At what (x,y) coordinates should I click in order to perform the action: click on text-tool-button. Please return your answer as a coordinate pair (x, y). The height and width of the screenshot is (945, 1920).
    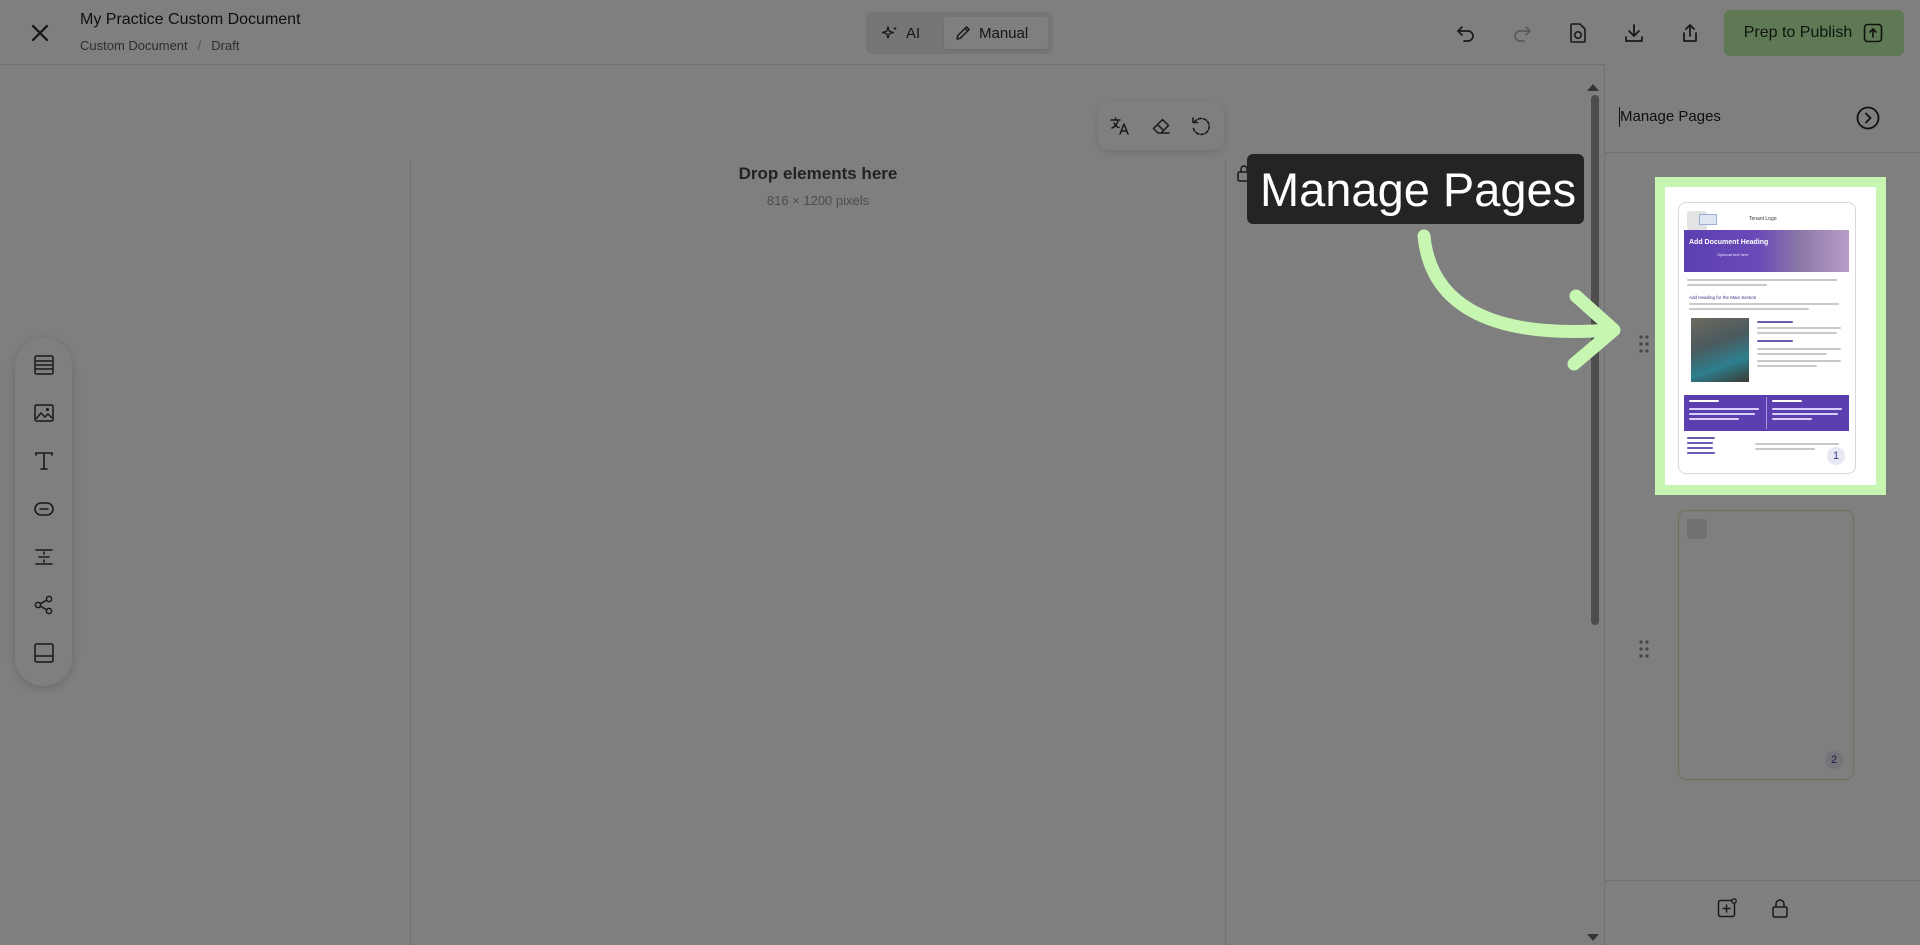
    Looking at the image, I should click on (44, 461).